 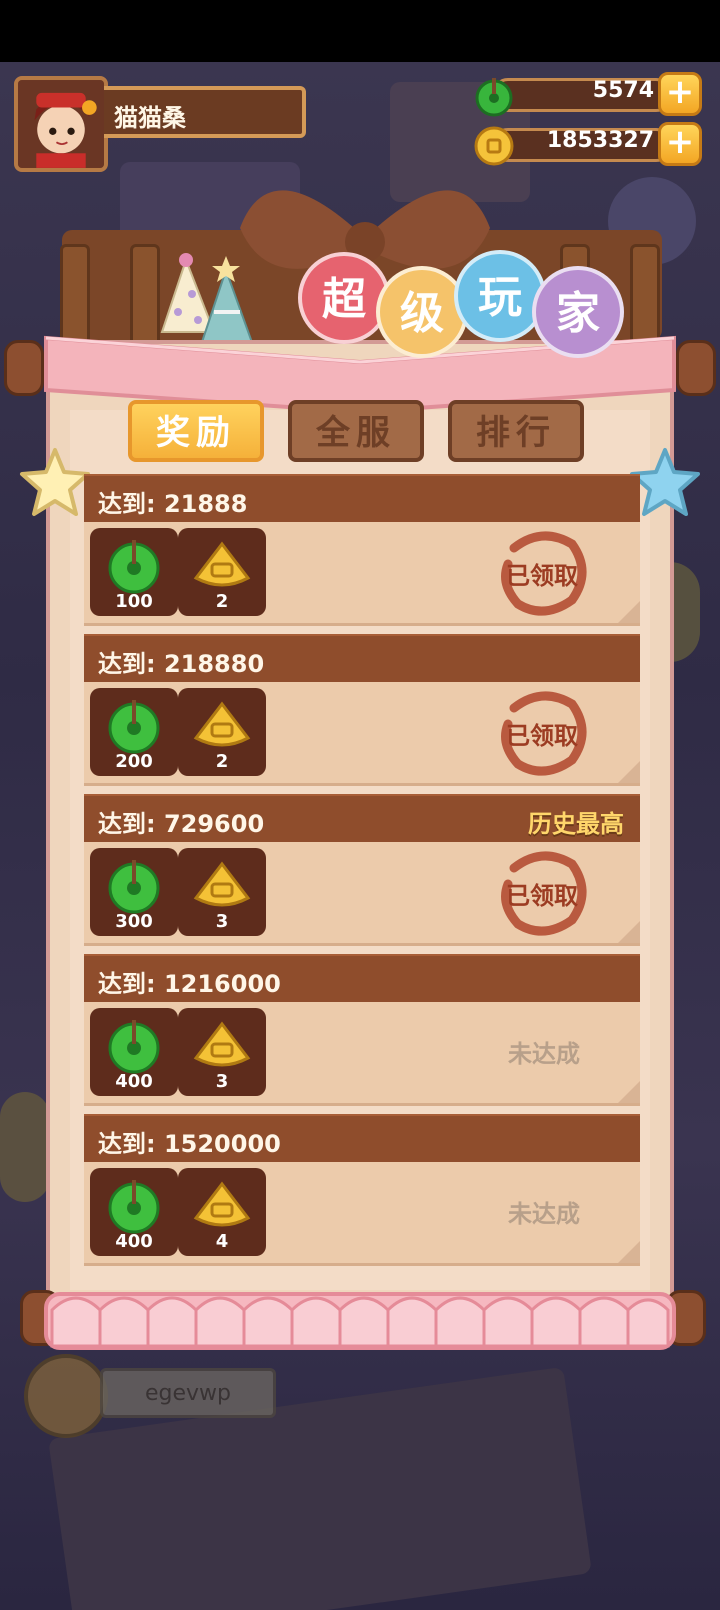 I want to click on row-target: 达到: 1520000, so click(x=189, y=1144).